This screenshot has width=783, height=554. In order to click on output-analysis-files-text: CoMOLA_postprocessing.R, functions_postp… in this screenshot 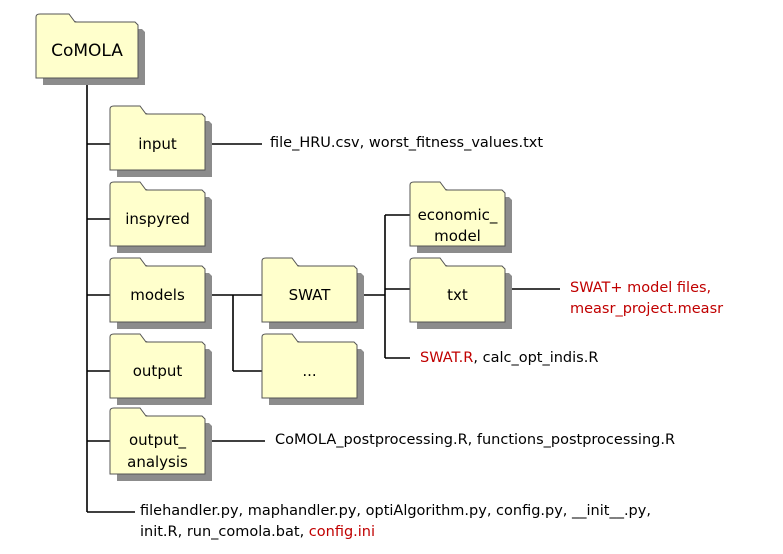, I will do `click(475, 440)`.